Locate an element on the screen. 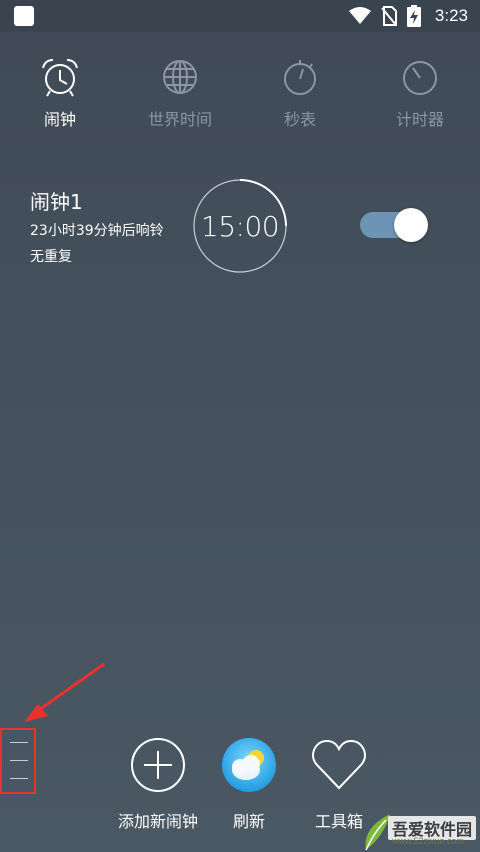  app-icon is located at coordinates (24, 16).